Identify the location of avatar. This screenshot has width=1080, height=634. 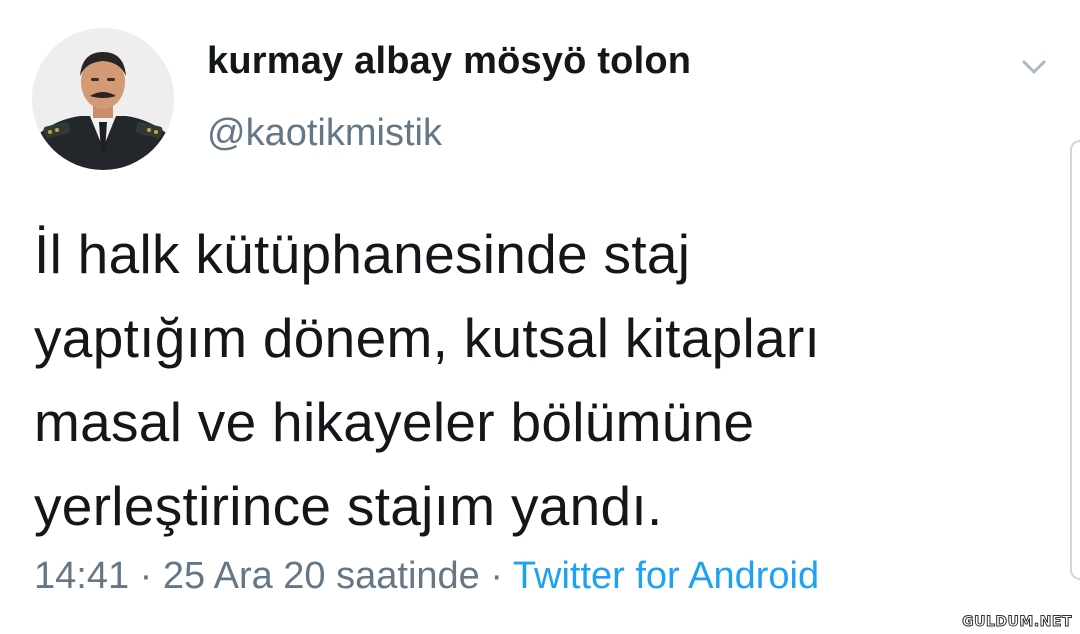
(103, 99).